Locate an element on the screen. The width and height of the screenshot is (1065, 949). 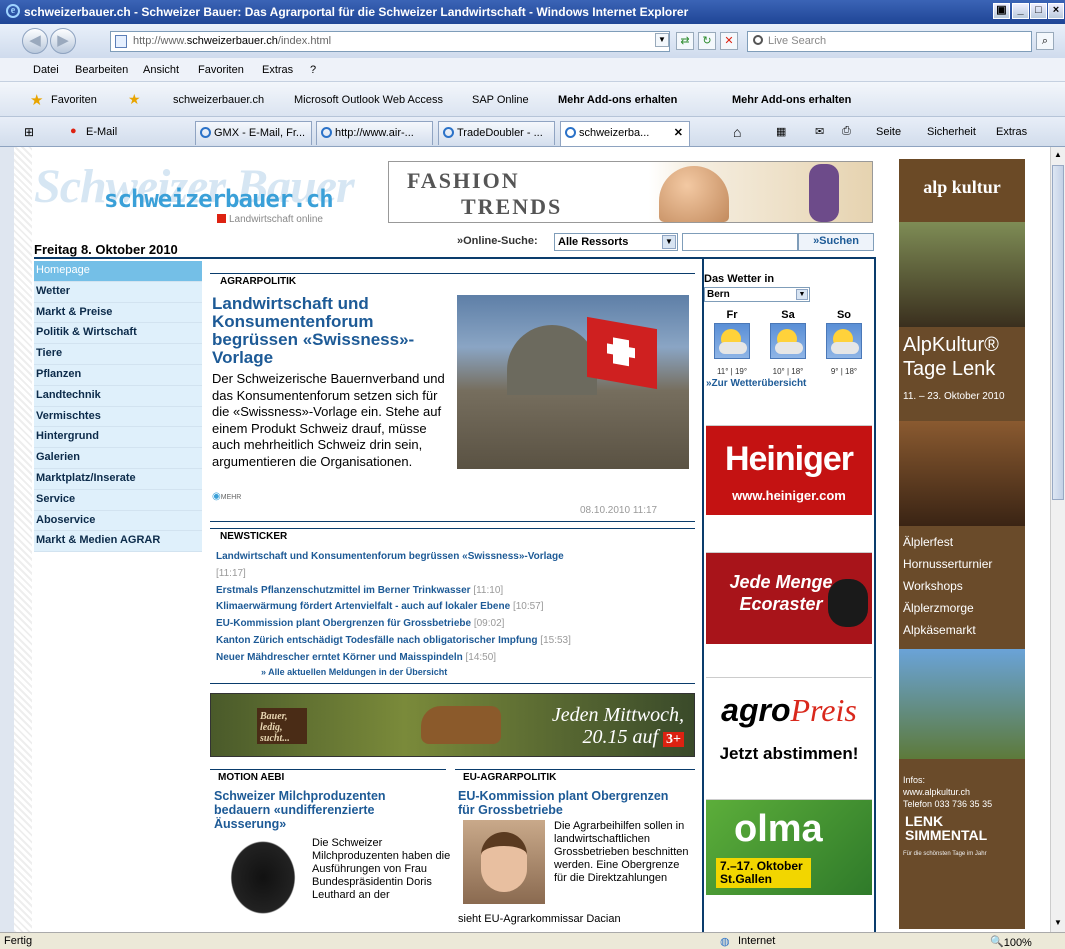
add-favorite-icon: ★ is located at coordinates (134, 99).